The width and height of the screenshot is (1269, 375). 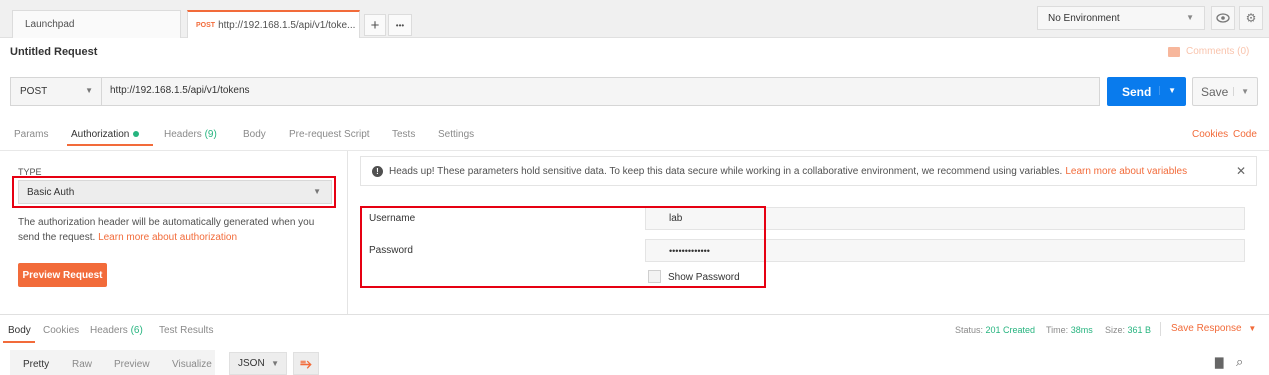 What do you see at coordinates (132, 364) in the screenshot?
I see `format-preview: Preview` at bounding box center [132, 364].